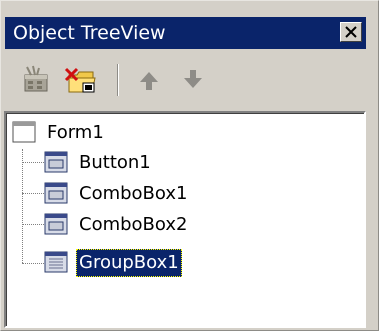 The height and width of the screenshot is (331, 379). What do you see at coordinates (129, 263) in the screenshot?
I see `tree-node-label: GroupBox1` at bounding box center [129, 263].